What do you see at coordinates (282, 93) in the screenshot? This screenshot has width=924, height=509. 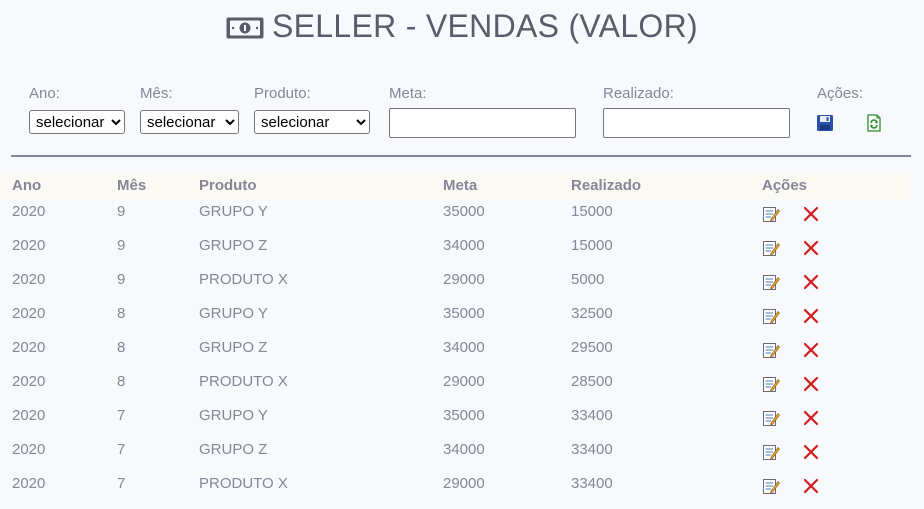 I see `produto-label: Produto:` at bounding box center [282, 93].